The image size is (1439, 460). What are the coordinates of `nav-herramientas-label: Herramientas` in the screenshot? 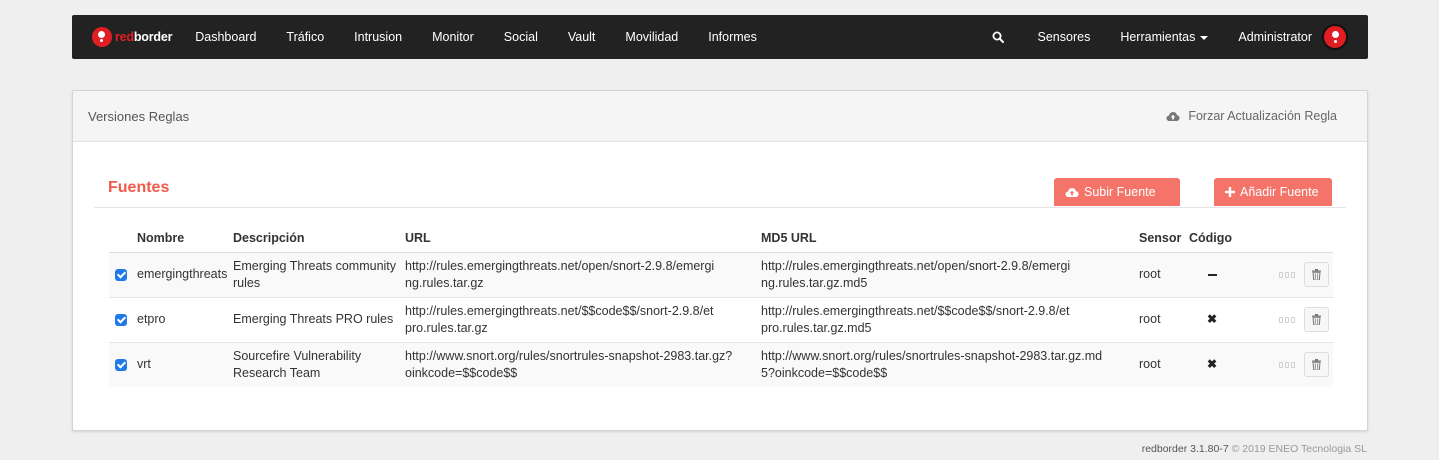 It's located at (1158, 37).